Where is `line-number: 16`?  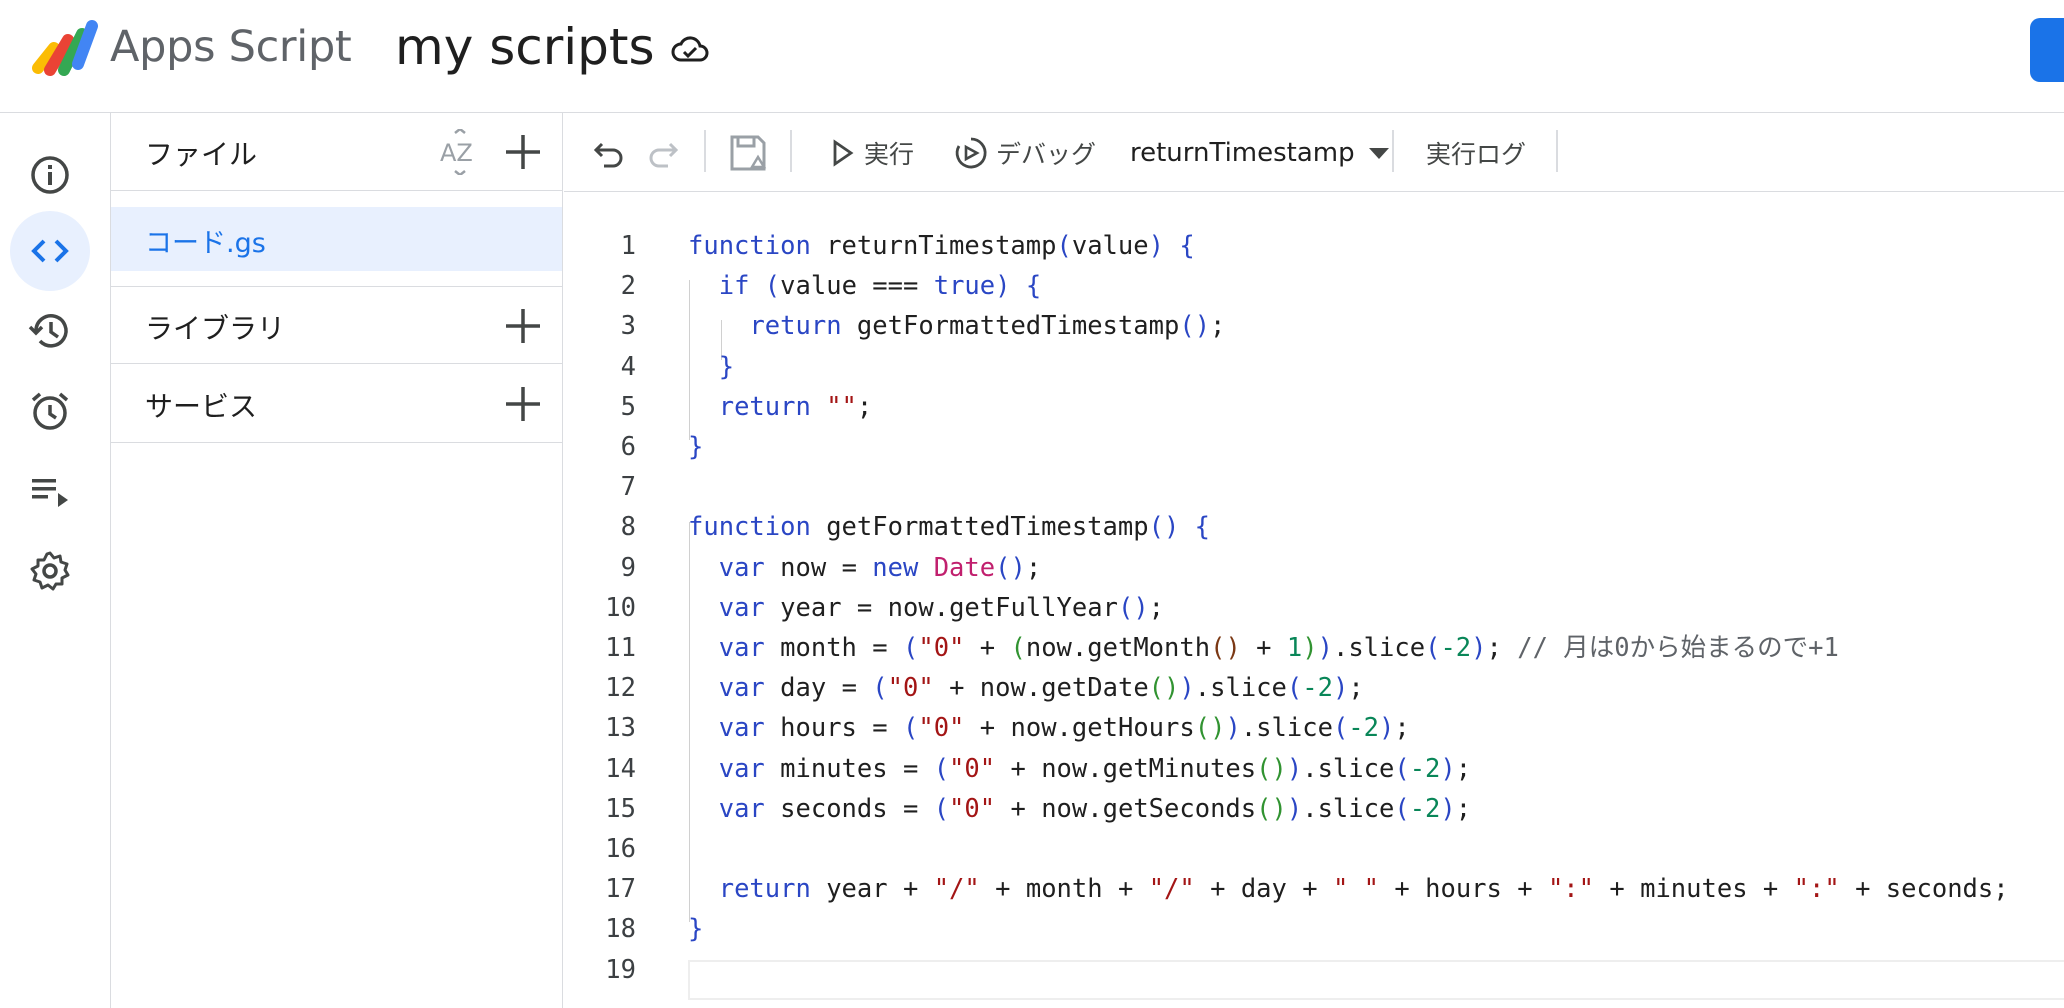 line-number: 16 is located at coordinates (620, 849).